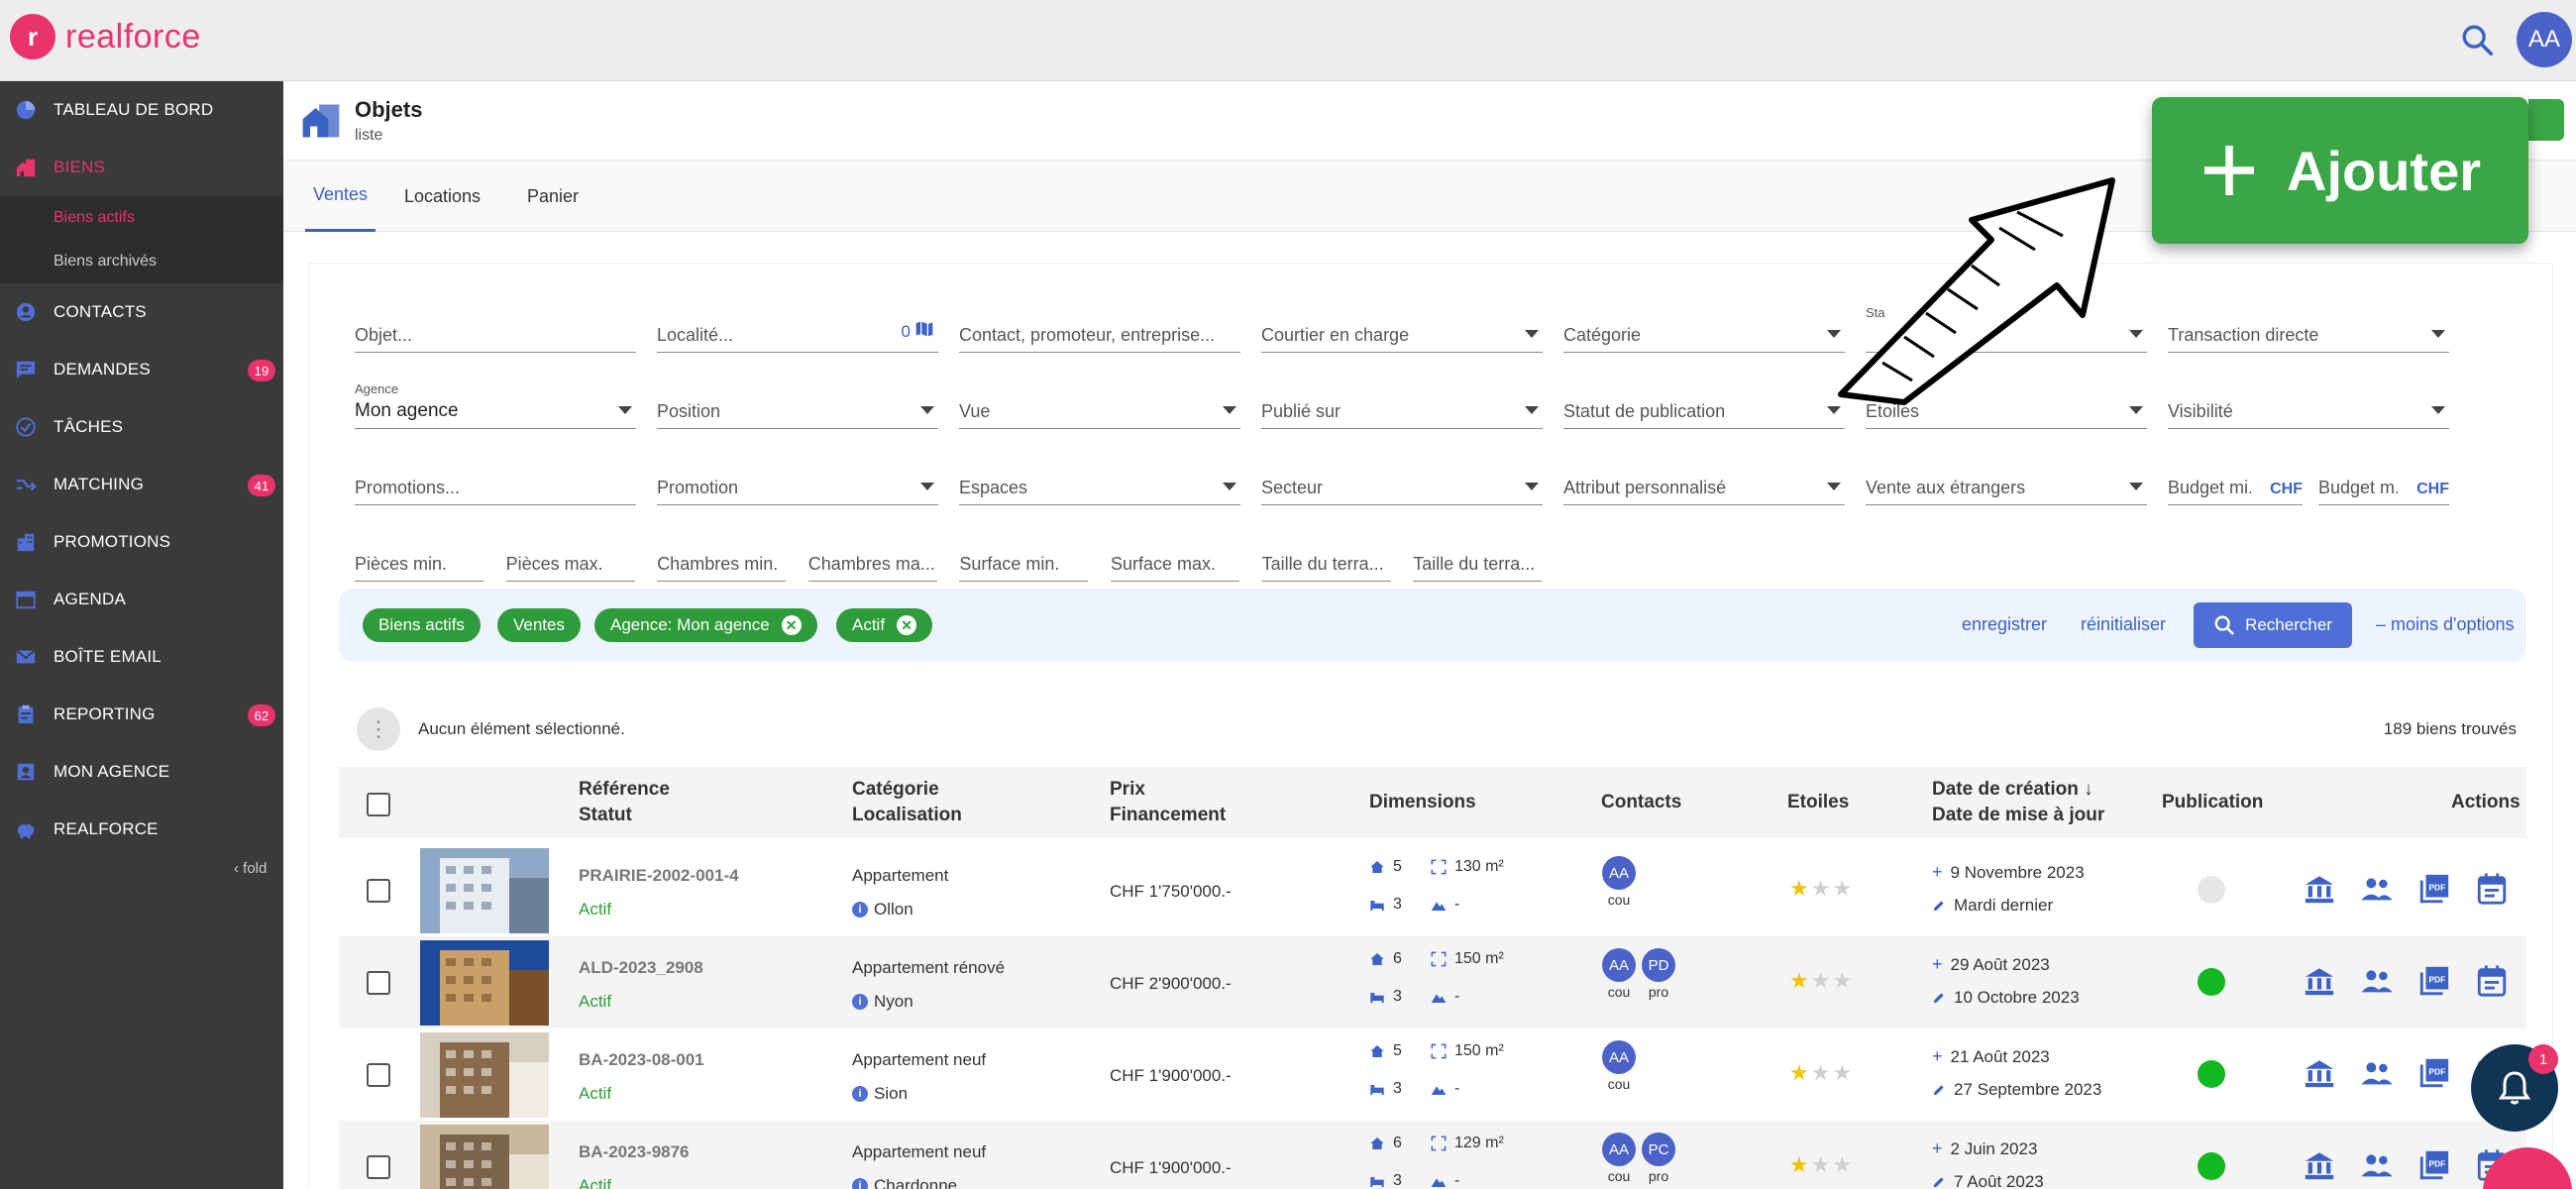 Image resolution: width=2576 pixels, height=1189 pixels. I want to click on col-contacts: Contacts, so click(1641, 802).